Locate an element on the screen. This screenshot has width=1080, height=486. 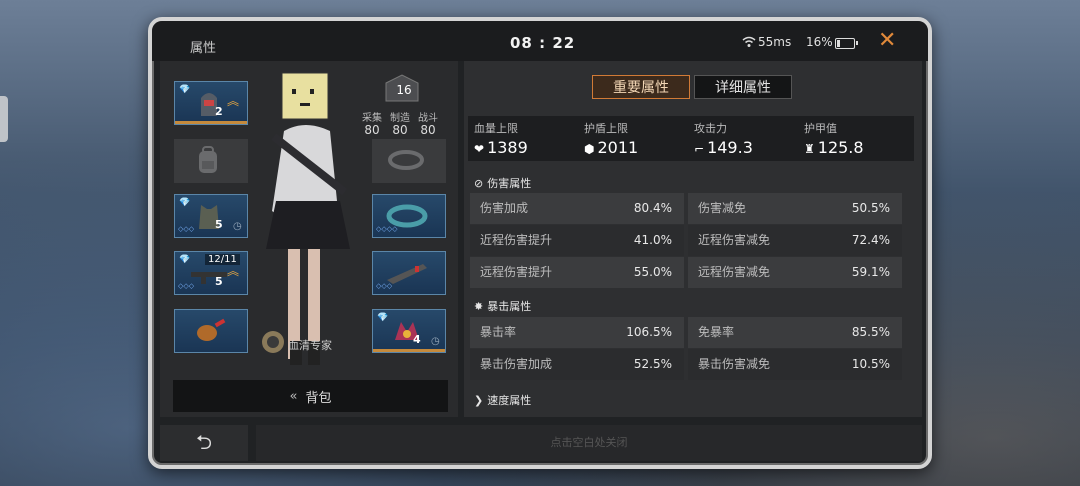
stat-cell: 远程伤害减免 59.1% is located at coordinates (795, 272).